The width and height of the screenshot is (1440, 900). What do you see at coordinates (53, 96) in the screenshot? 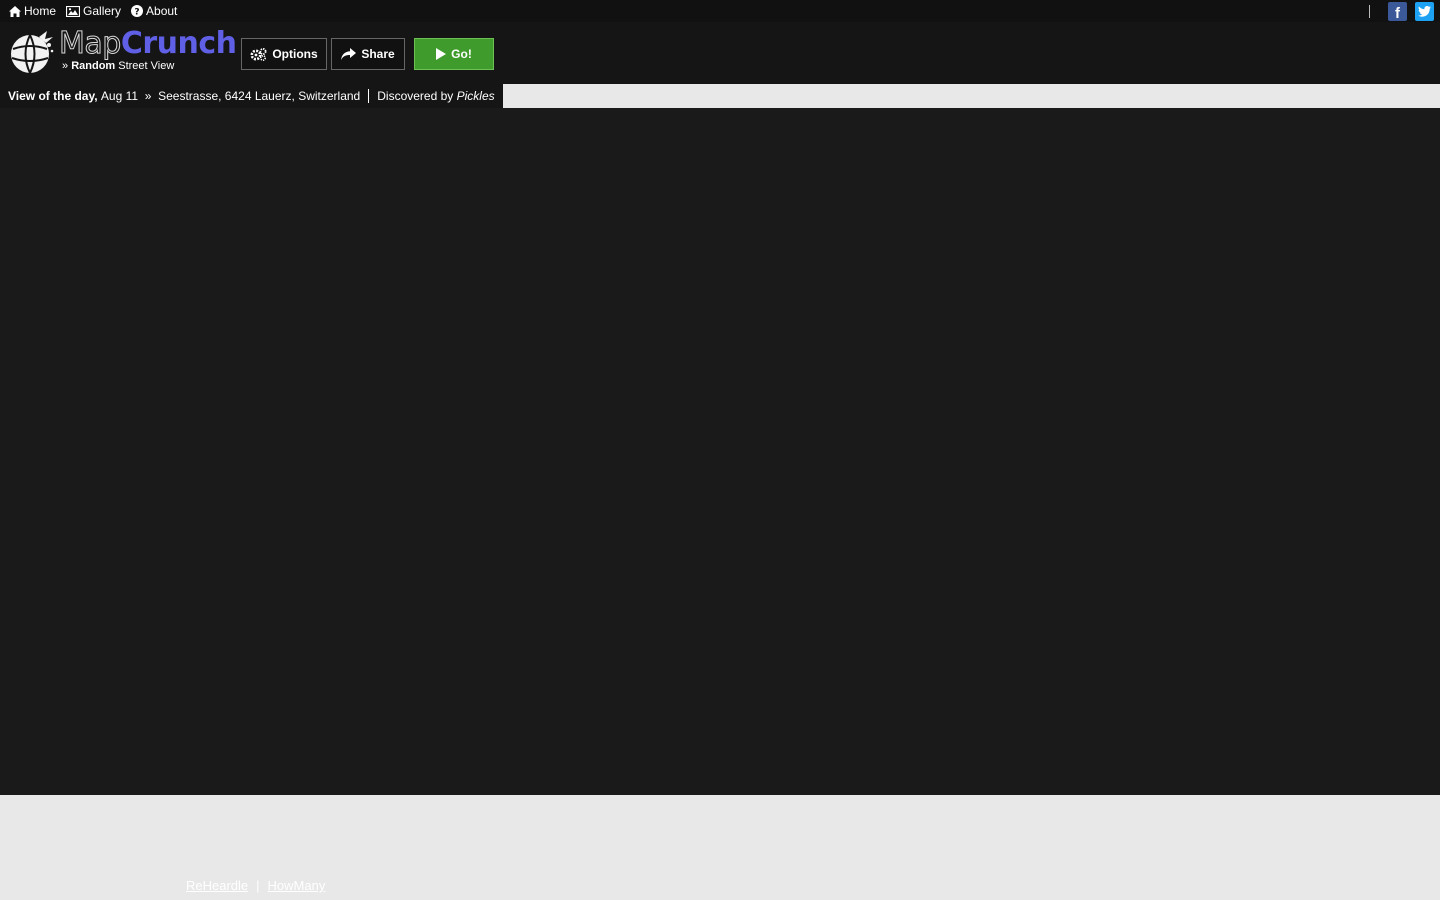
I see `view-of-day-label: View of the day,` at bounding box center [53, 96].